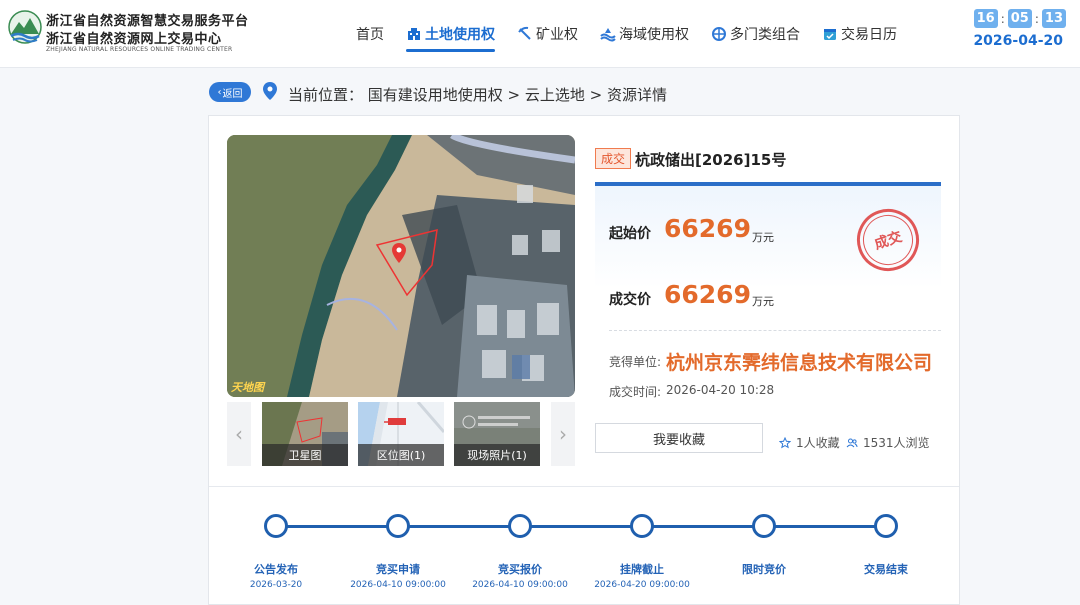  Describe the element at coordinates (305, 455) in the screenshot. I see `thumb-caption: 卫星图` at that location.